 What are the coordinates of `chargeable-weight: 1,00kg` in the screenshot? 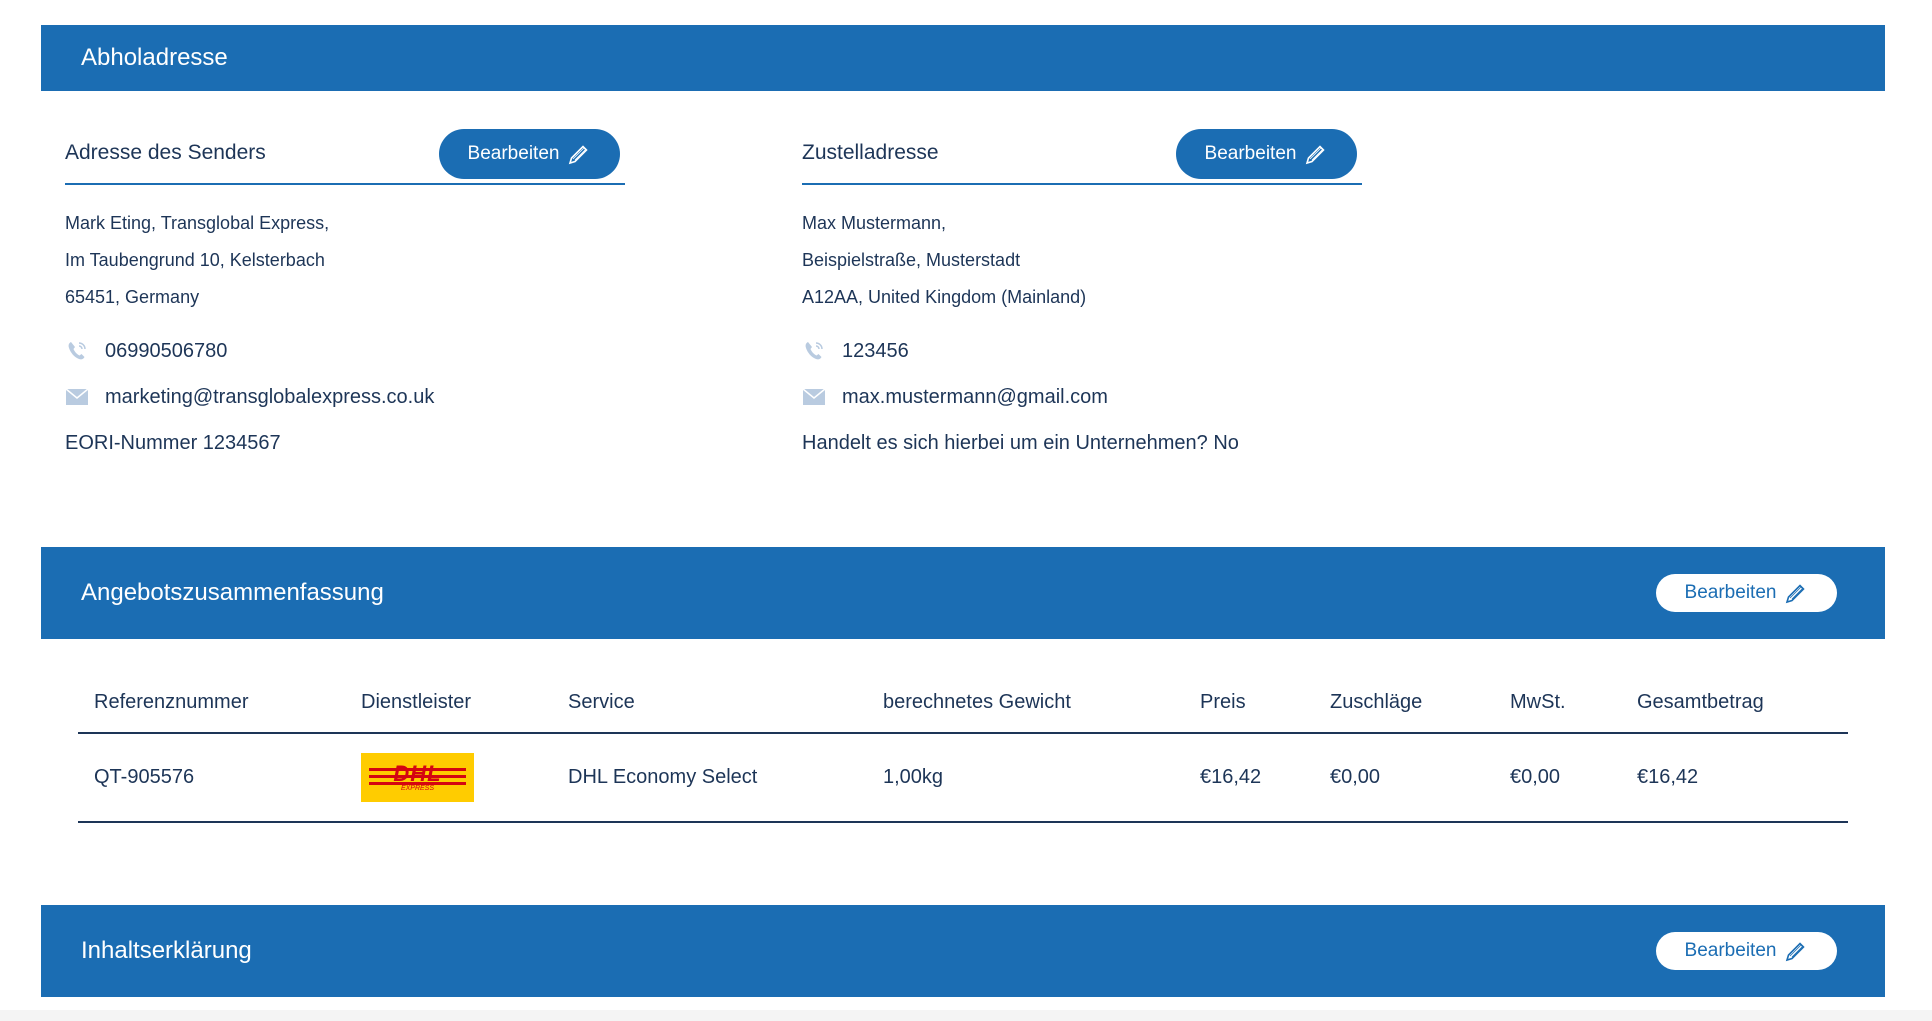 It's located at (1025, 778).